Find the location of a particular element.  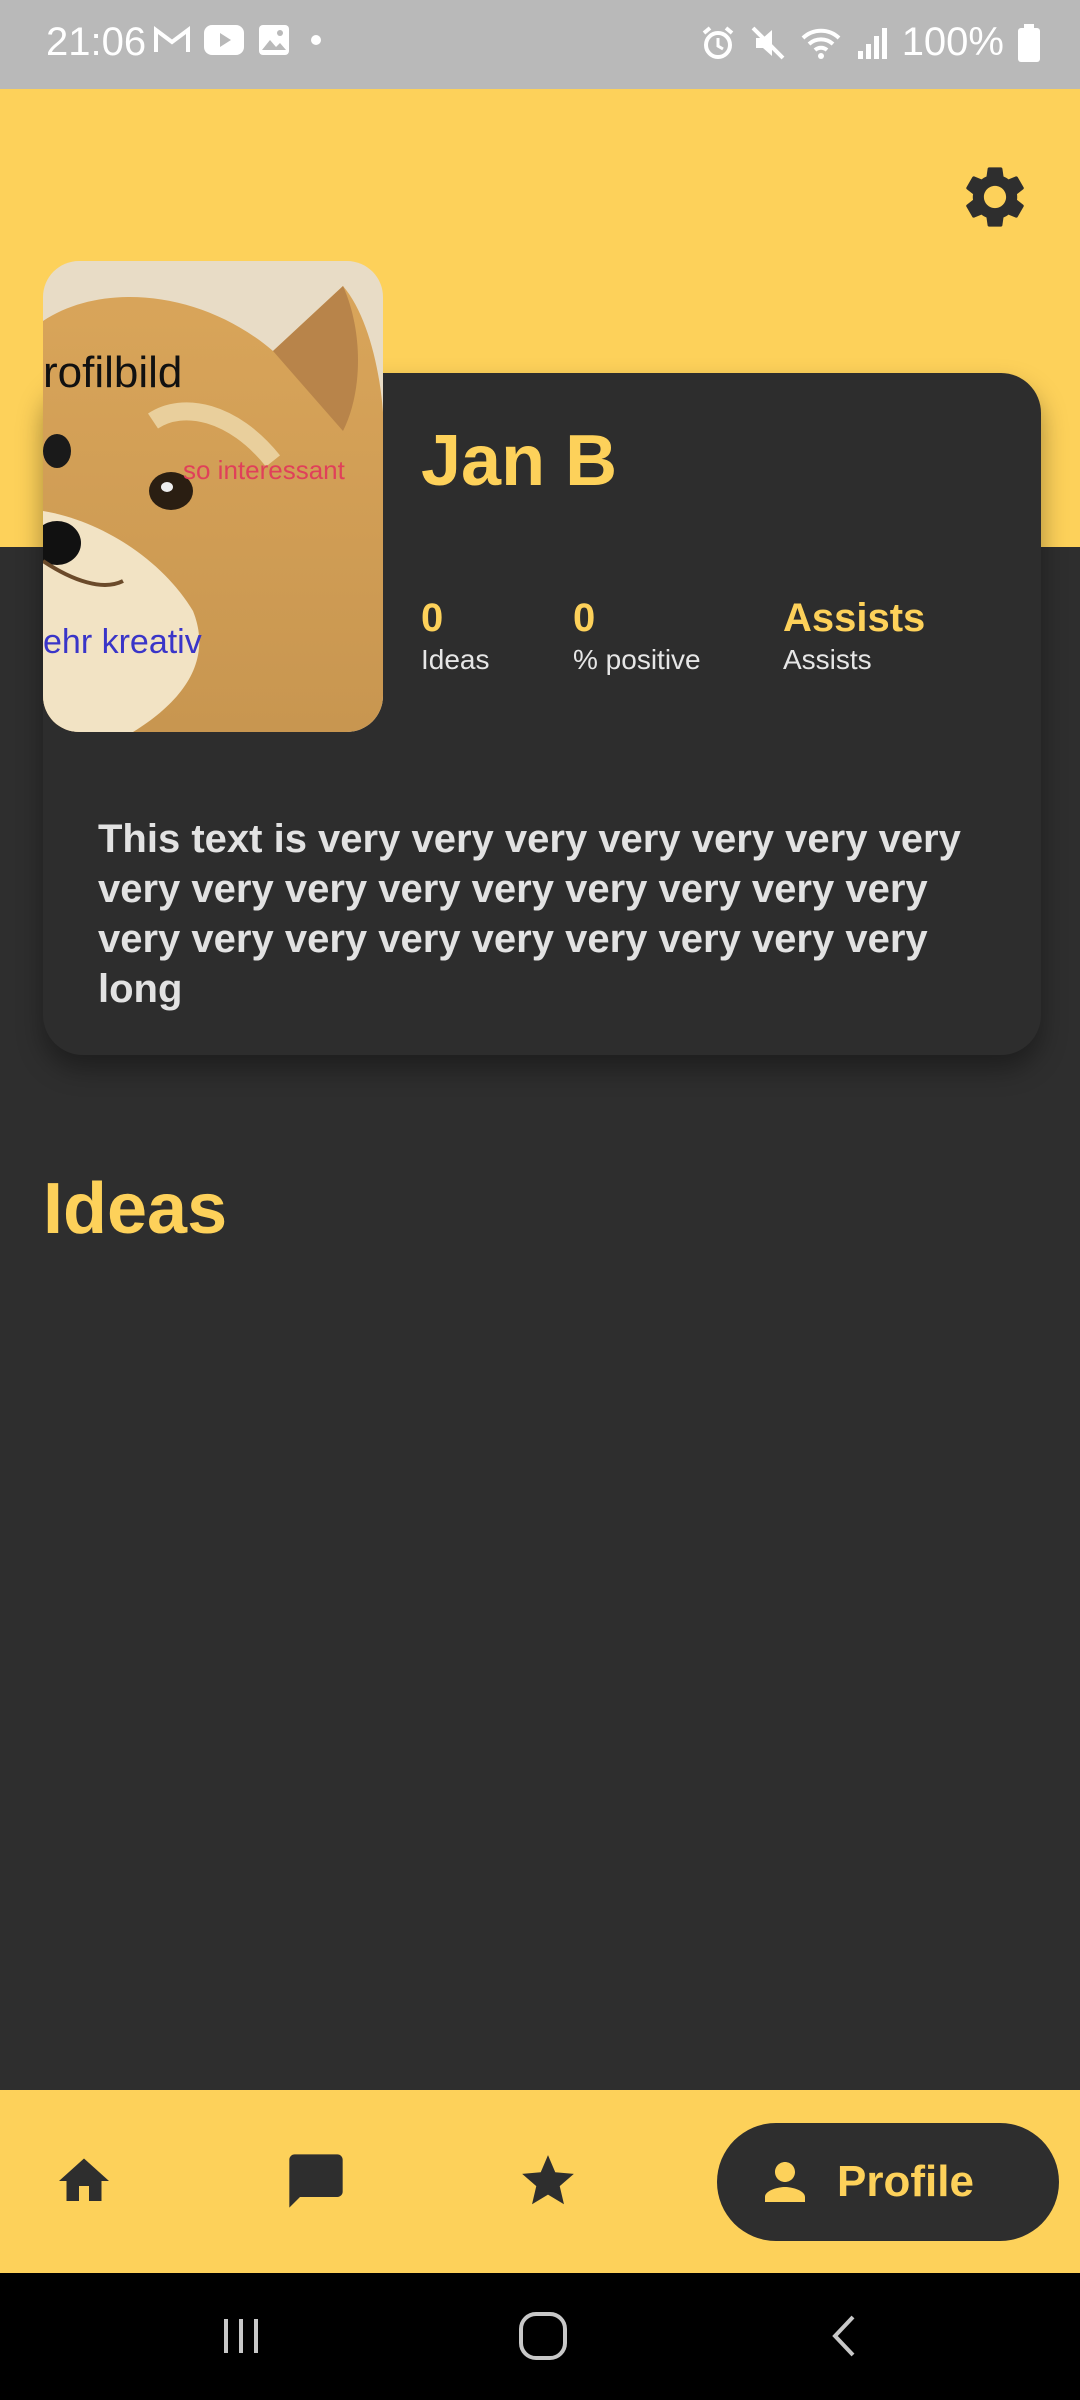

chat-icon is located at coordinates (316, 2181).